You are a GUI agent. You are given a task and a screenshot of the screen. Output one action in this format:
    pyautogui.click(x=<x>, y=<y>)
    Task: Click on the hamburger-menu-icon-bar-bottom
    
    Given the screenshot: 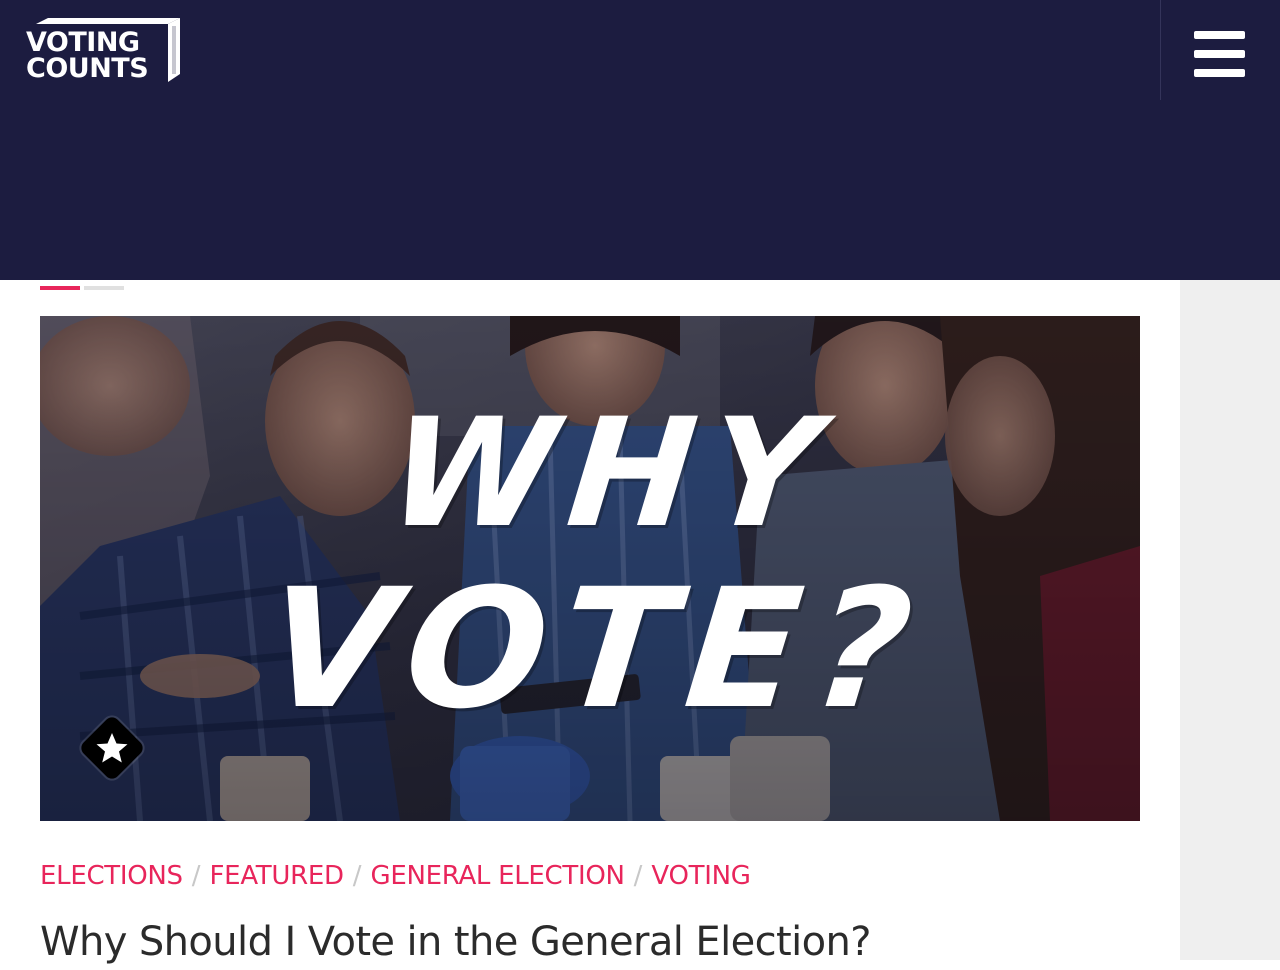 What is the action you would take?
    pyautogui.click(x=1219, y=73)
    